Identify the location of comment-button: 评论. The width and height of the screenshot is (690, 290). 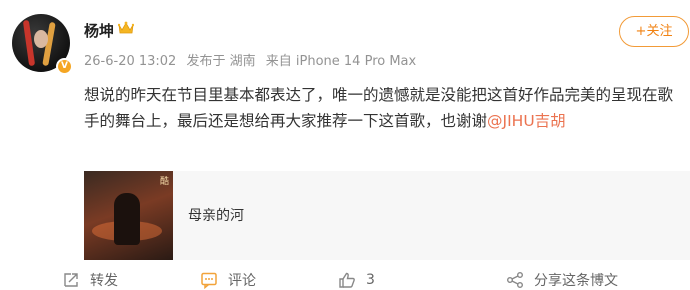
(228, 280).